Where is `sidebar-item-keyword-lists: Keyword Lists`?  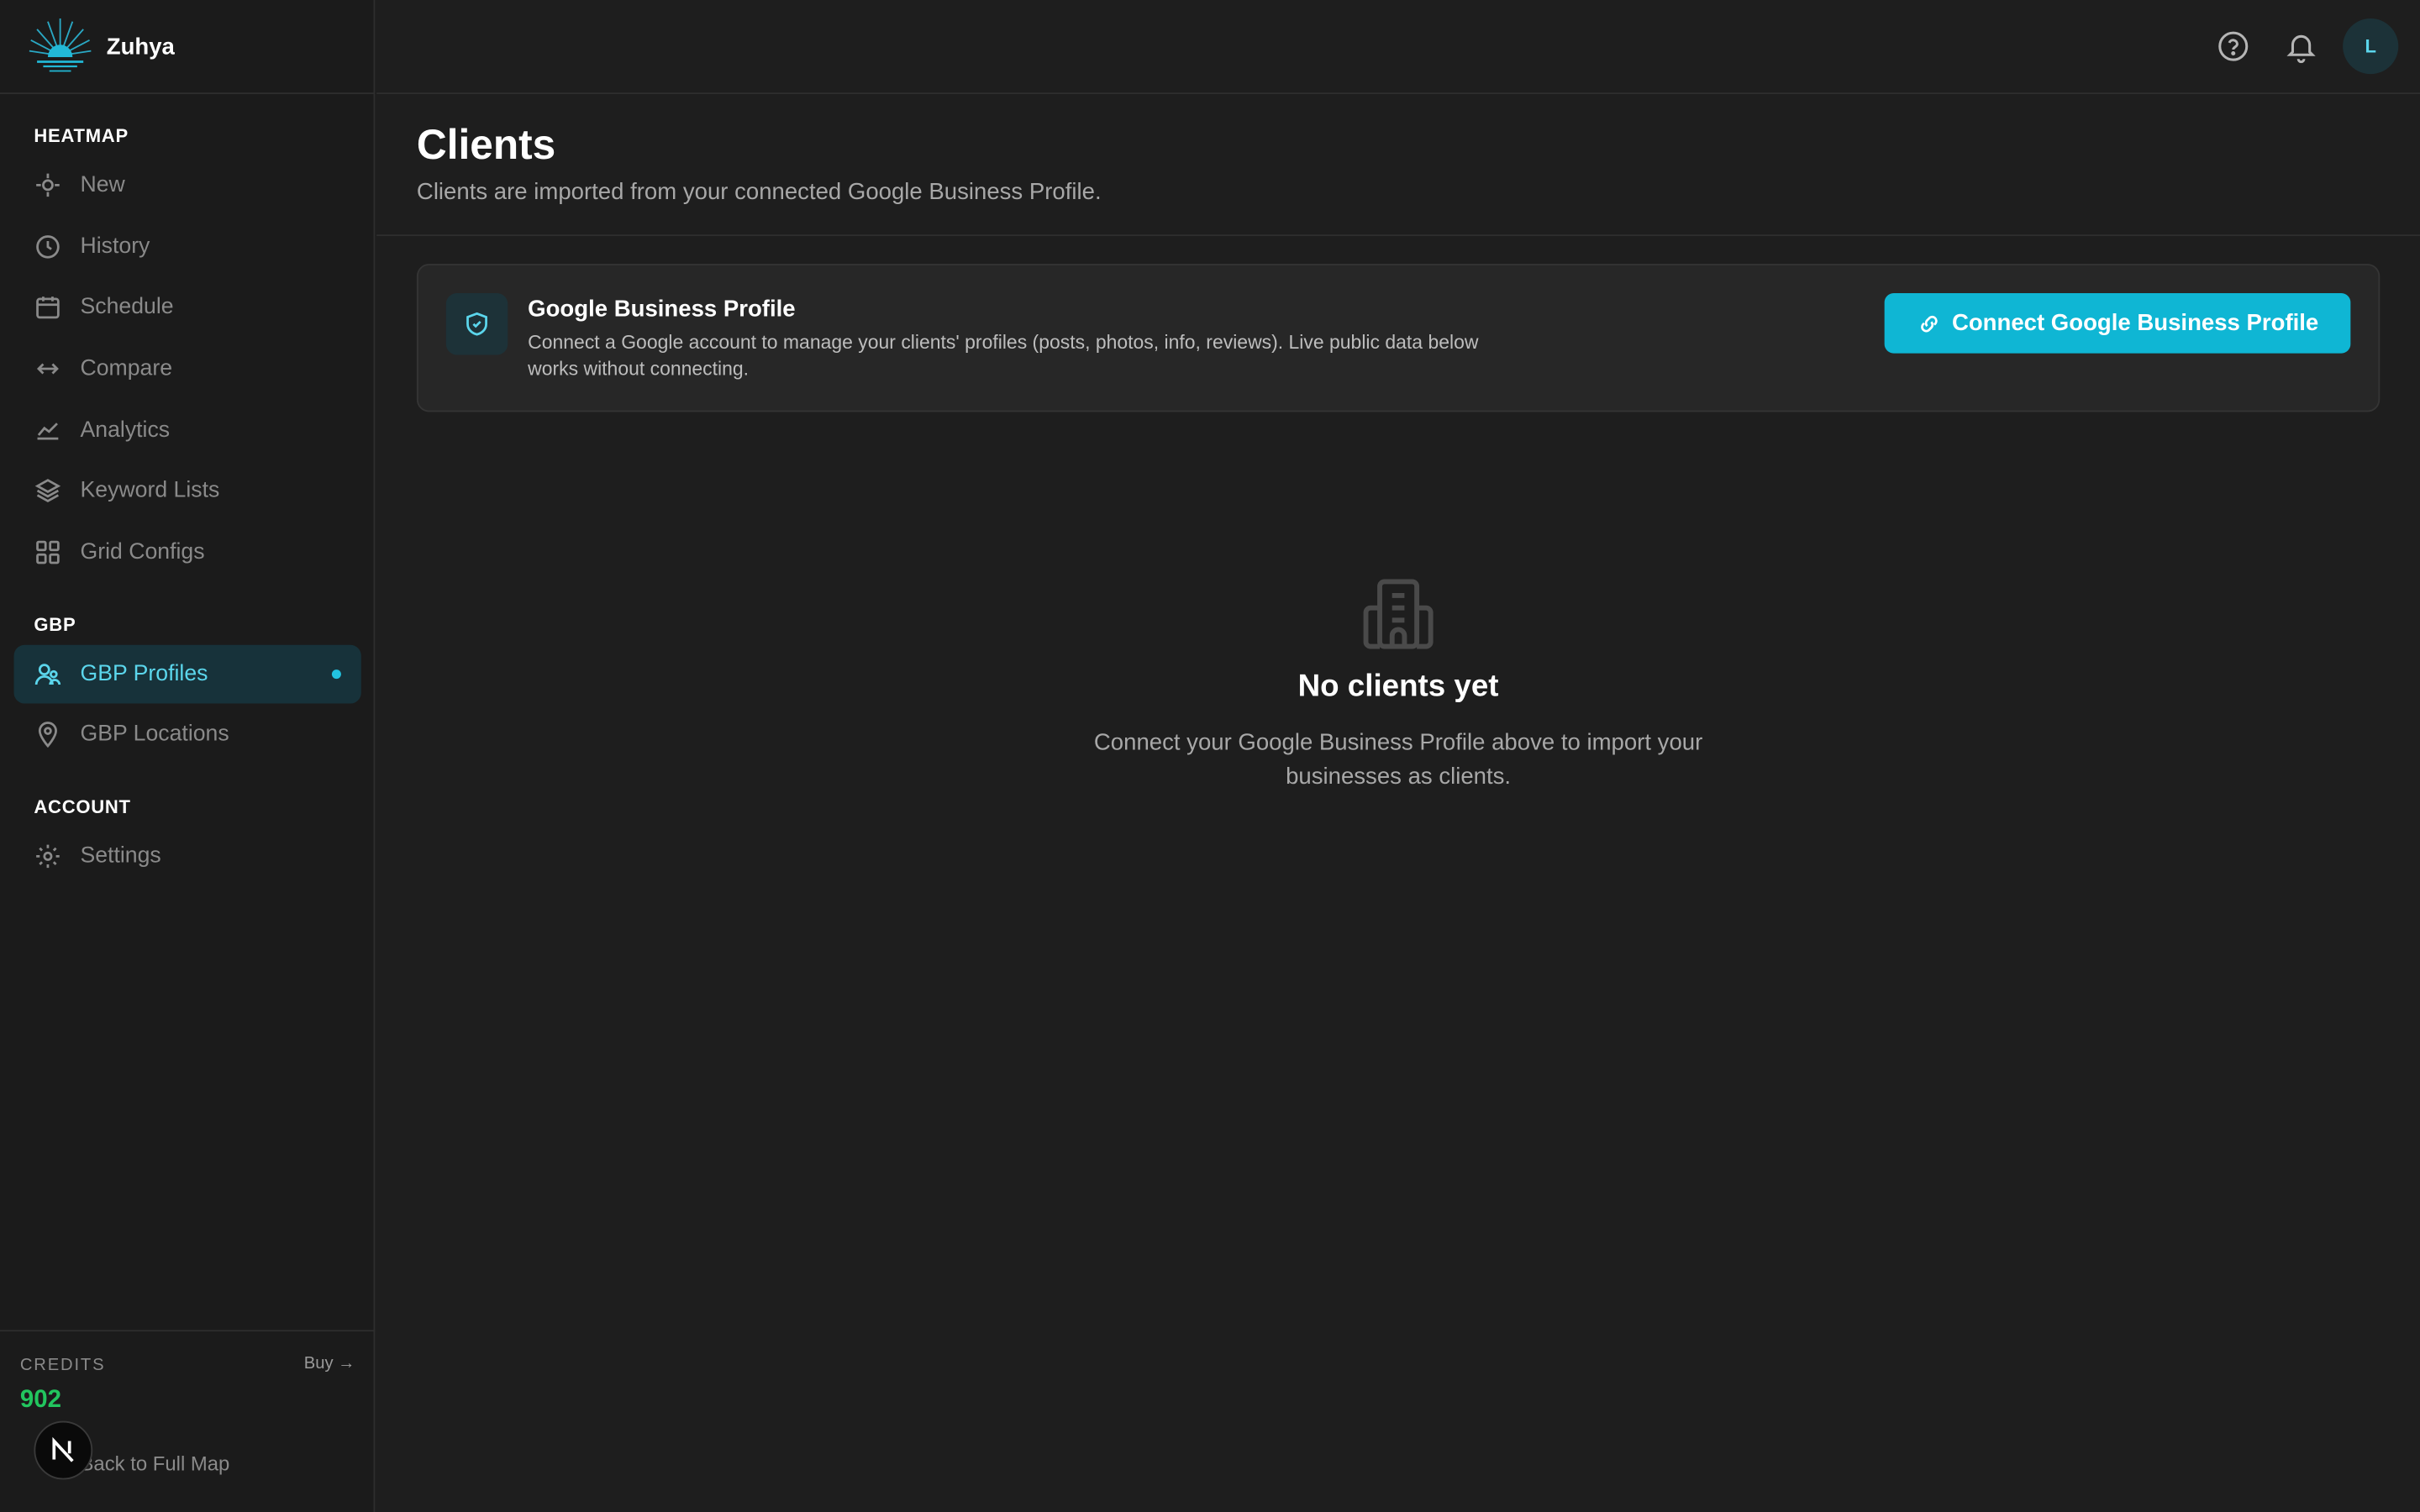
sidebar-item-keyword-lists: Keyword Lists is located at coordinates (187, 490).